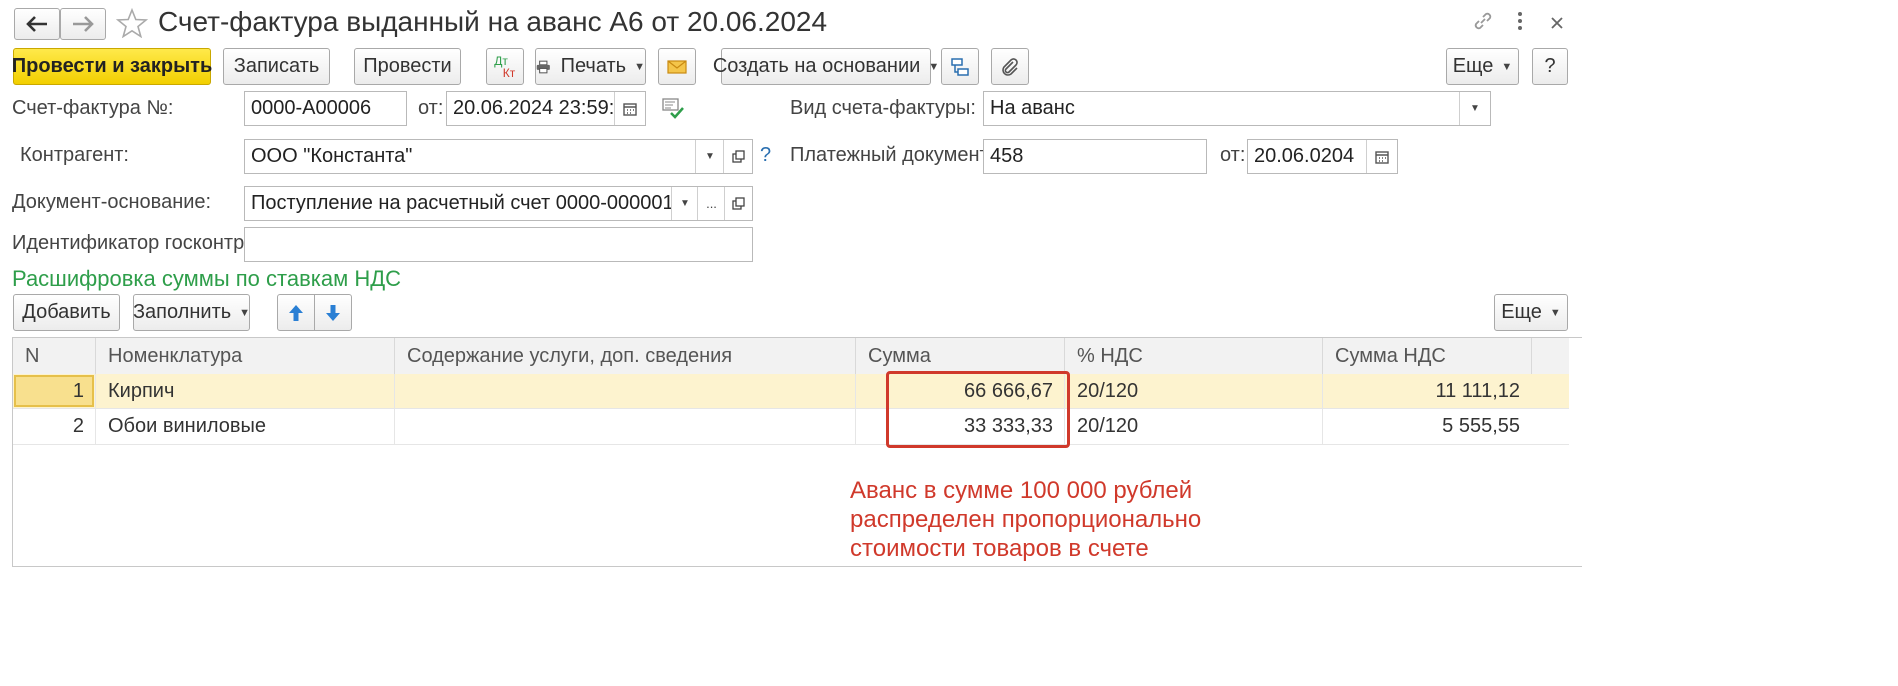 This screenshot has width=1898, height=686. I want to click on paperclip-icon, so click(1010, 66).